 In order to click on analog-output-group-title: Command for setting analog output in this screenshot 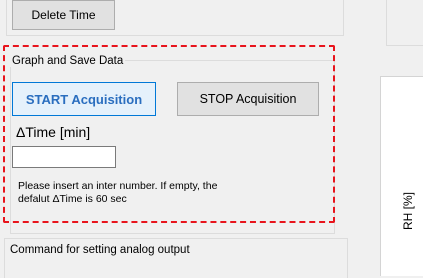, I will do `click(100, 250)`.